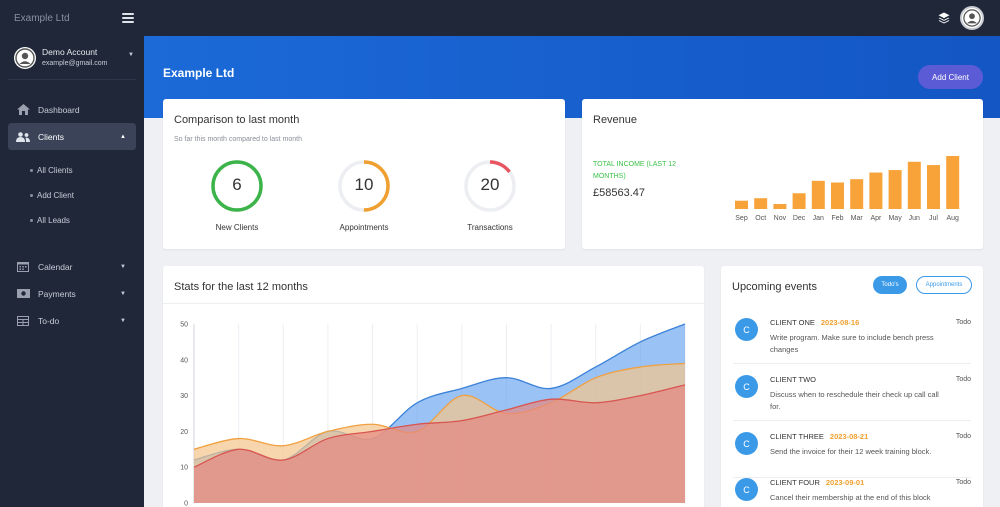  I want to click on y-tick-label: 40, so click(184, 360).